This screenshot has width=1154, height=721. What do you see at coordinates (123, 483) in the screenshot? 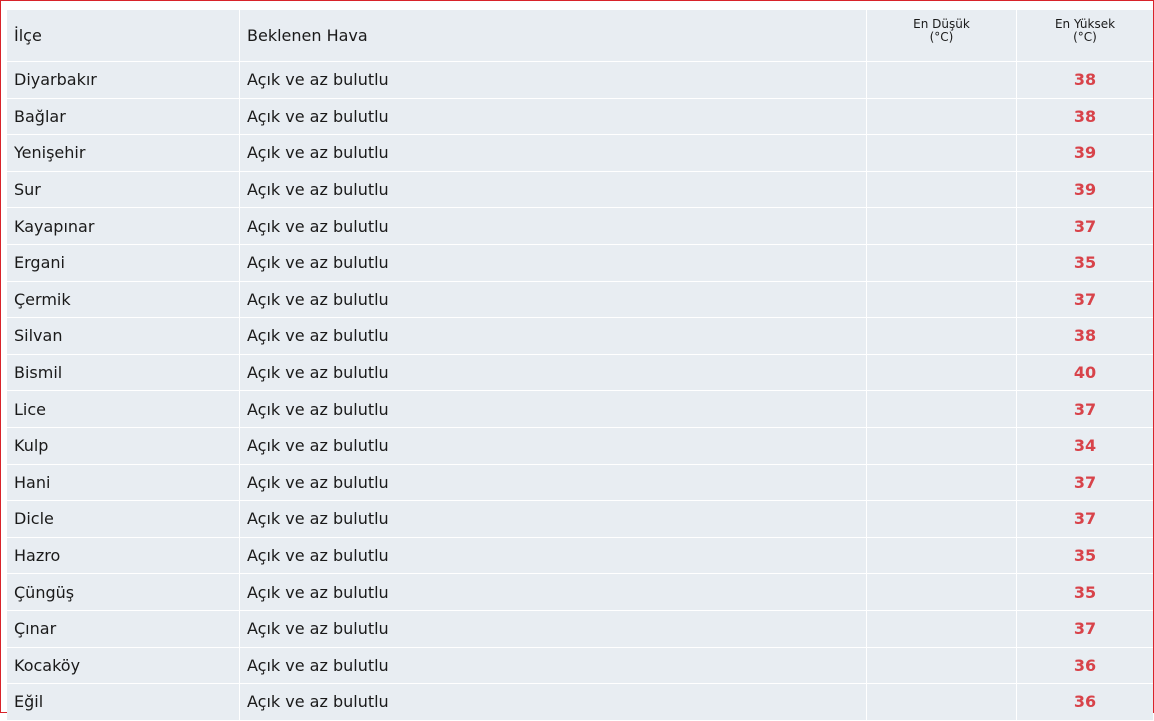
I see `district-cell: Hani` at bounding box center [123, 483].